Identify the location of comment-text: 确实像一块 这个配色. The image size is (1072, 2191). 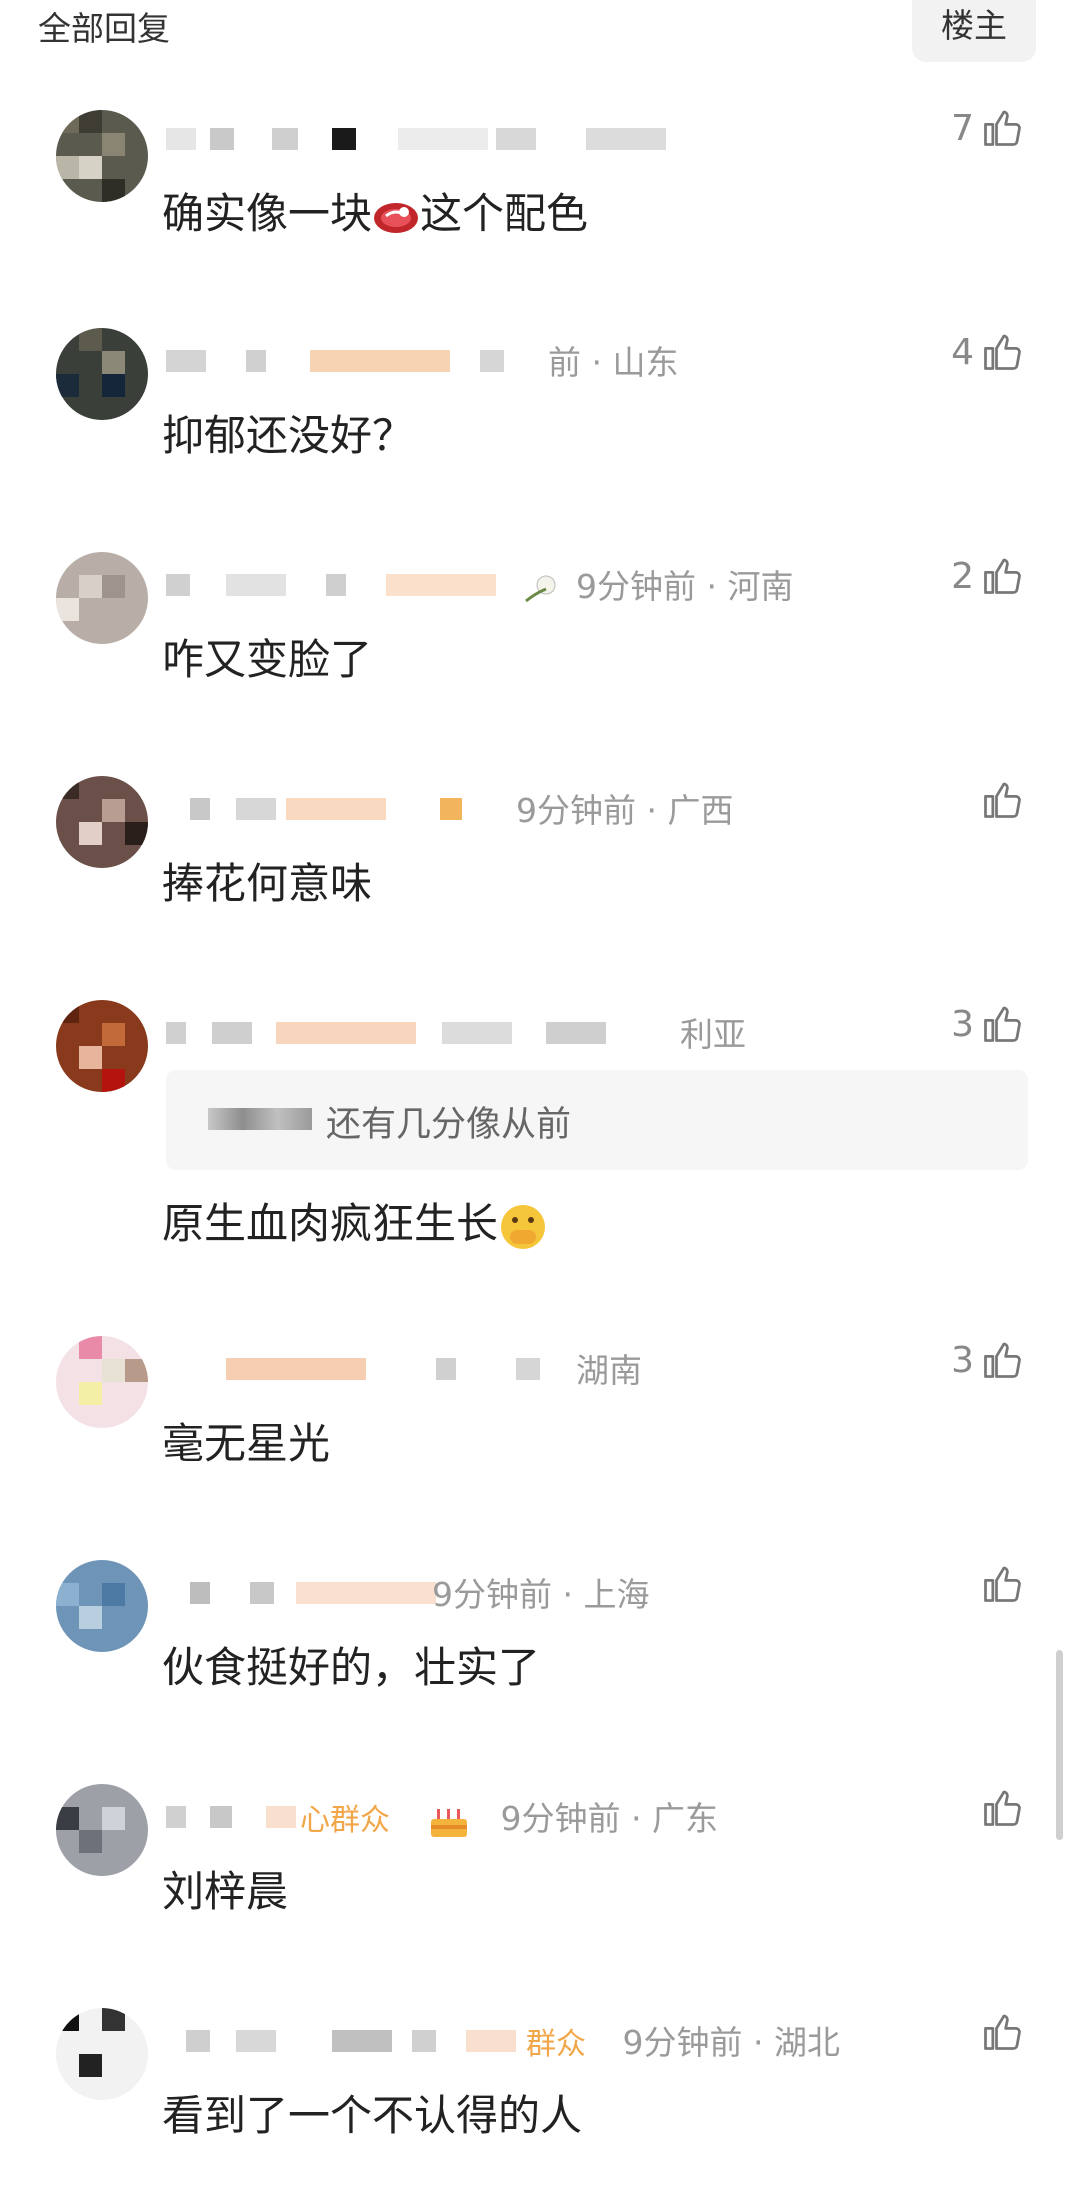
(375, 213).